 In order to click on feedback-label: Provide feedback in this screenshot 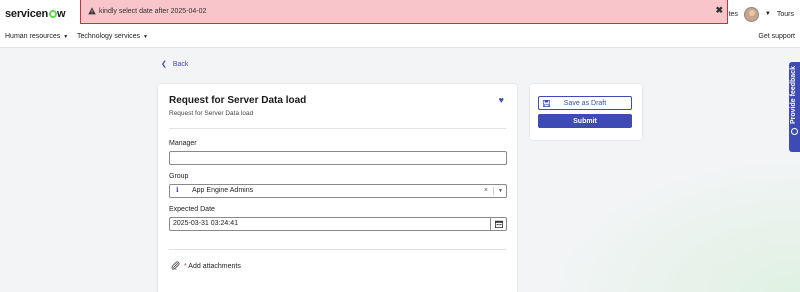, I will do `click(793, 95)`.